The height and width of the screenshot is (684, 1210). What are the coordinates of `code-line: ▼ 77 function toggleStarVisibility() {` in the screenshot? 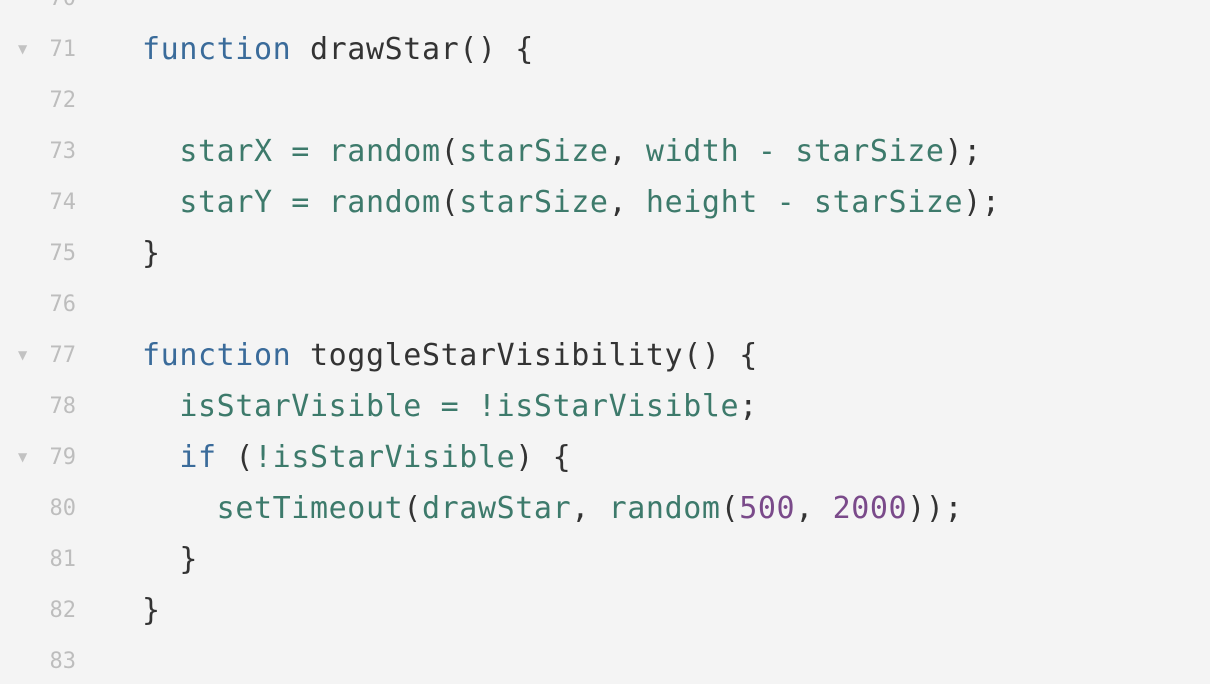 It's located at (605, 355).